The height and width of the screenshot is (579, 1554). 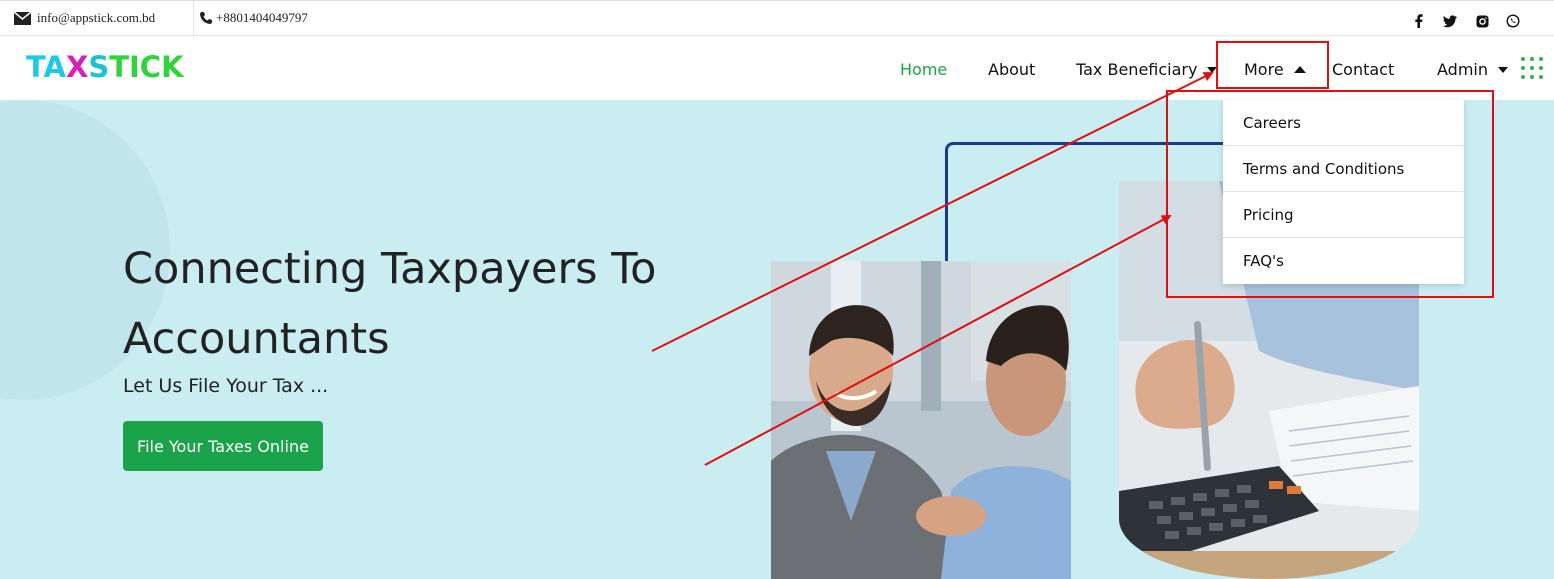 I want to click on file-taxes-button: File Your Taxes Online, so click(x=223, y=446).